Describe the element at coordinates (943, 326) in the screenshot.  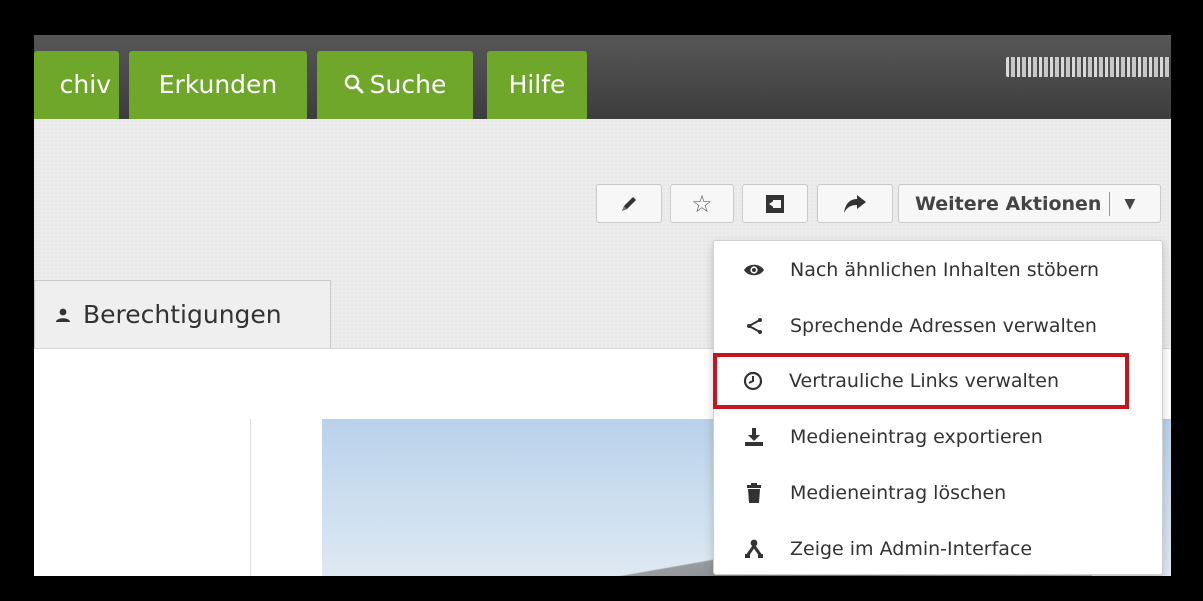
I see `menu-item-label: Sprechende Adressen verwalten` at that location.